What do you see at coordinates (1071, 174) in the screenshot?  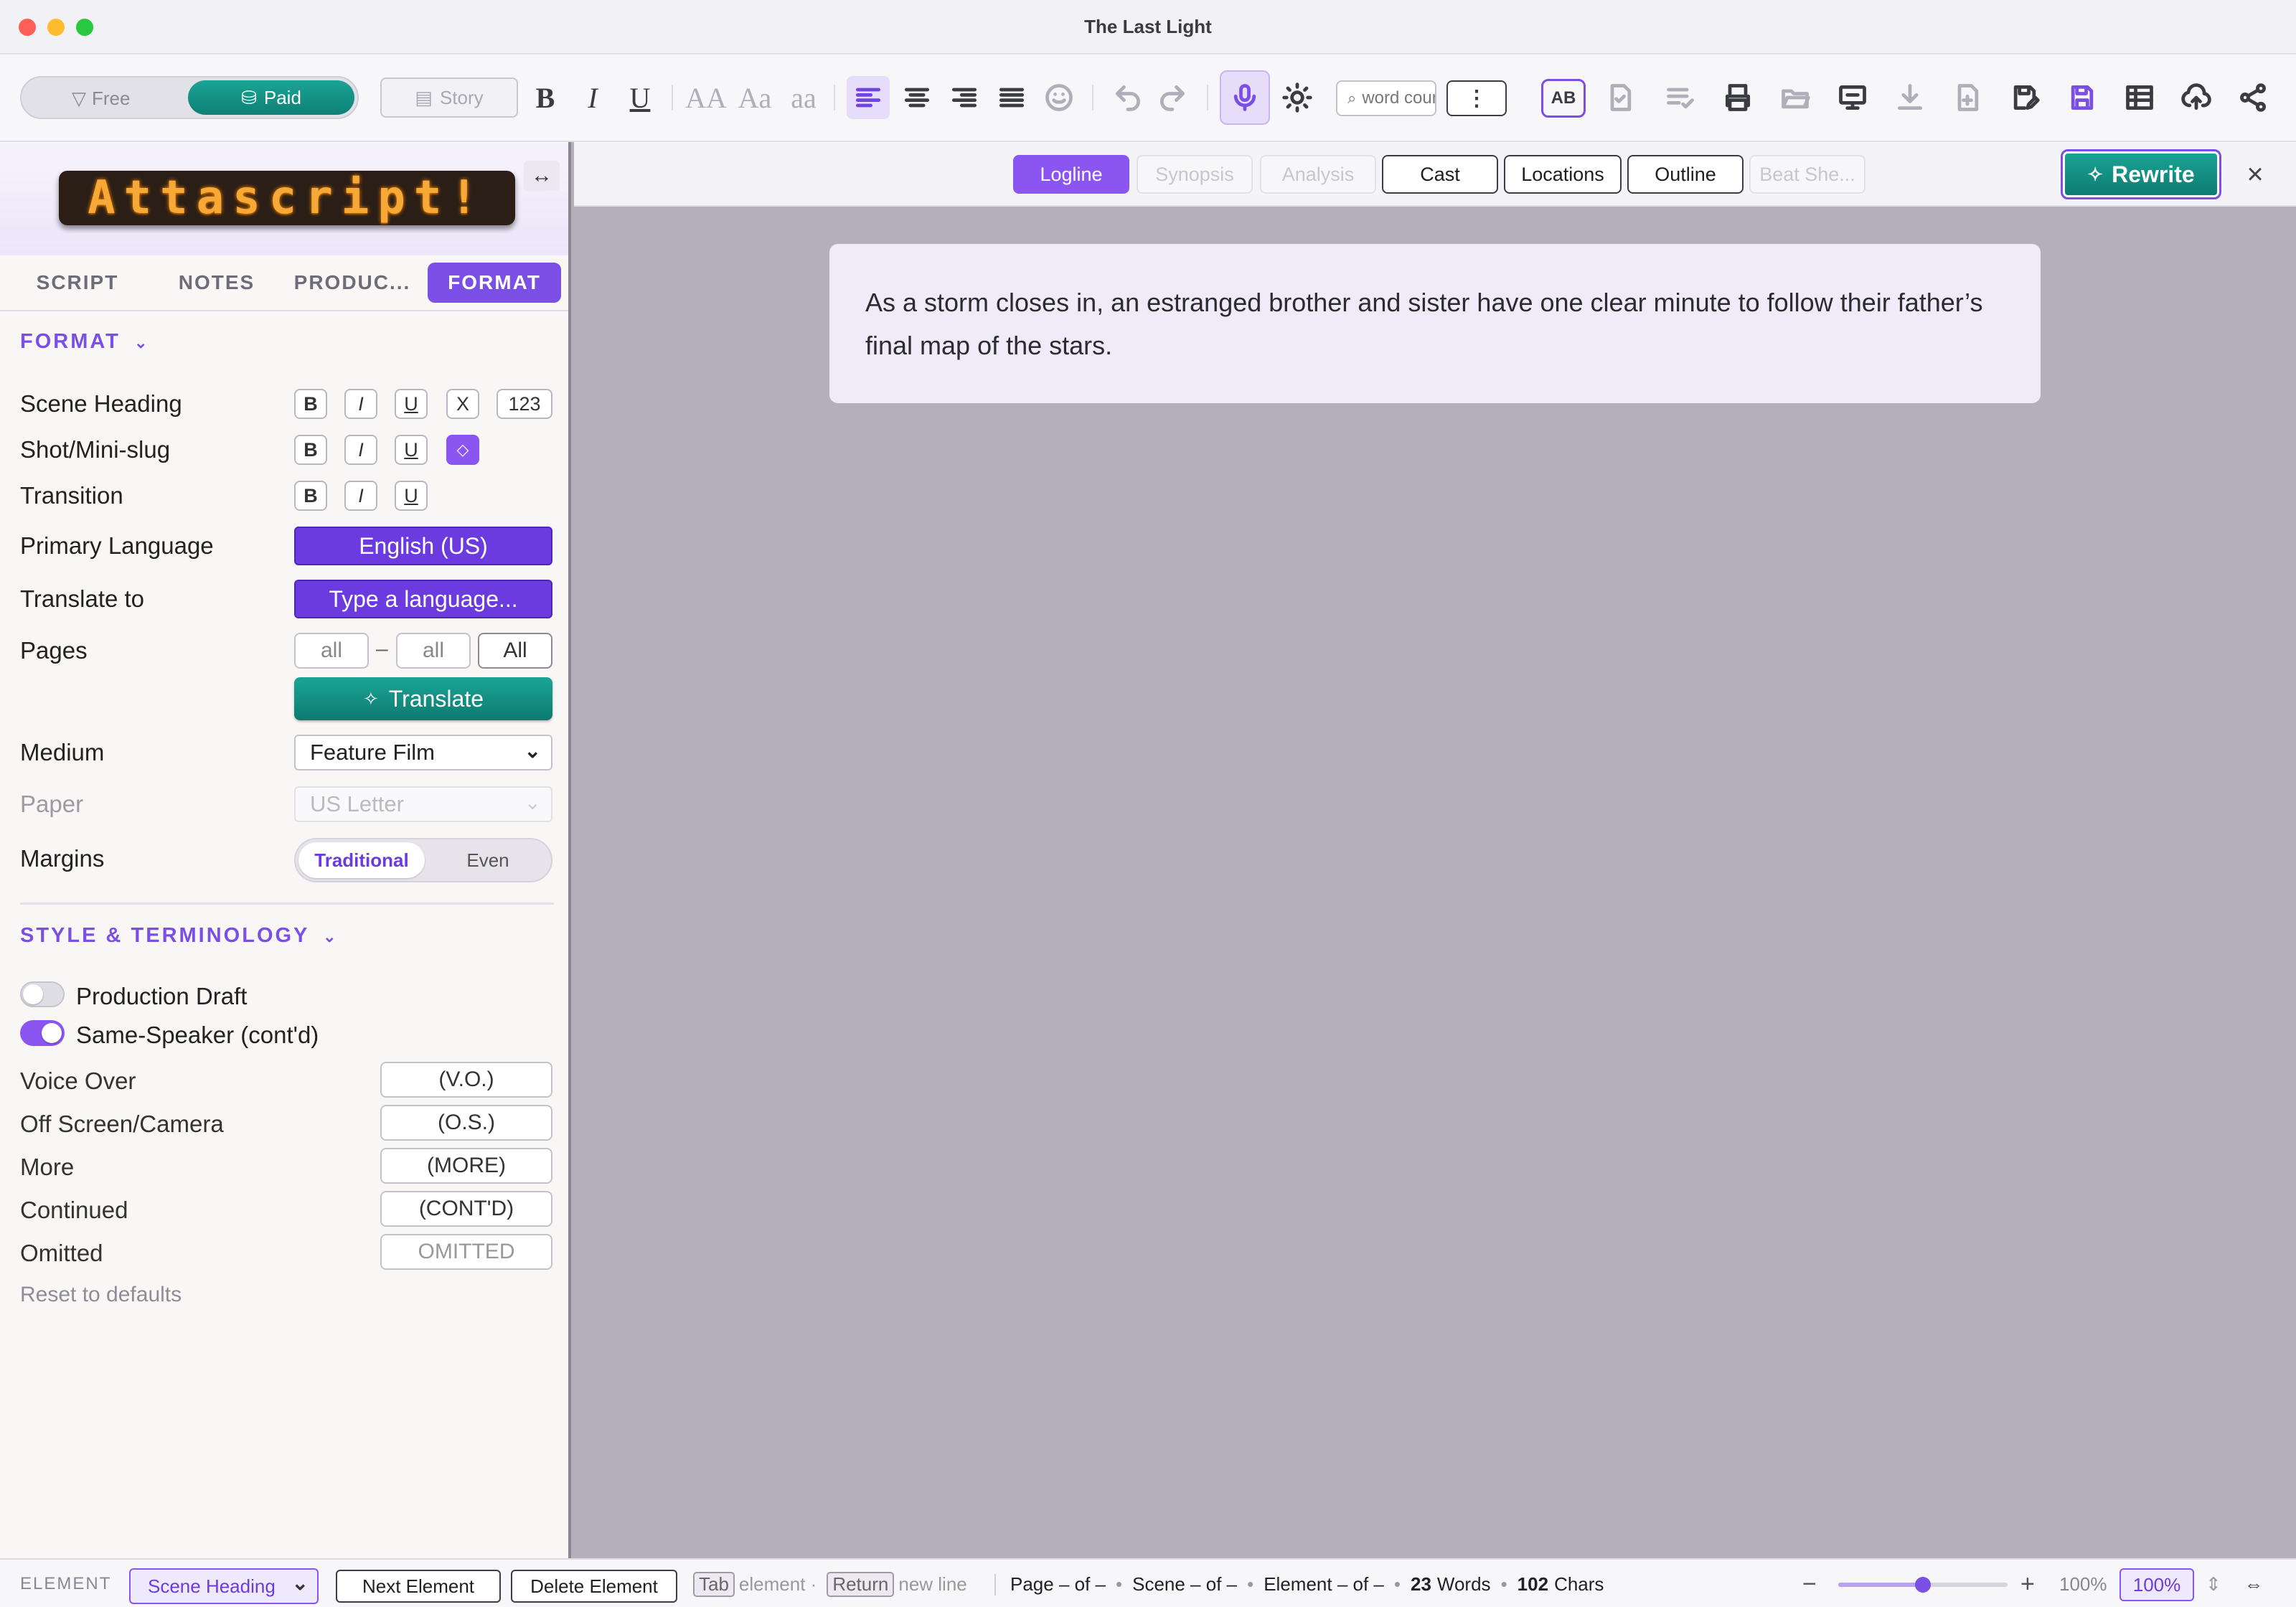 I see `tab-logline: Logline` at bounding box center [1071, 174].